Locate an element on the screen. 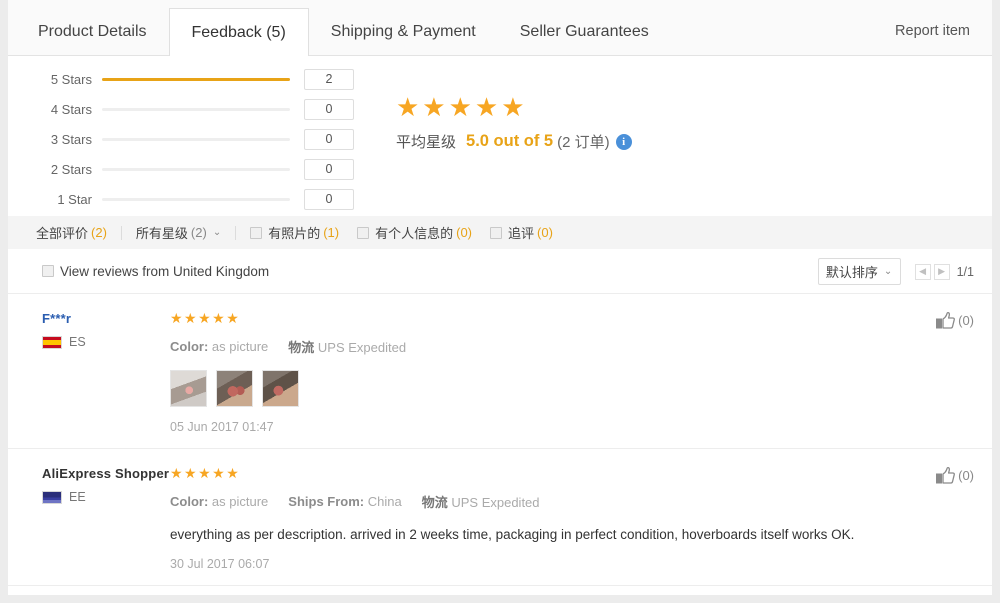 Image resolution: width=1000 pixels, height=603 pixels. next-page-button: ▶ is located at coordinates (941, 271).